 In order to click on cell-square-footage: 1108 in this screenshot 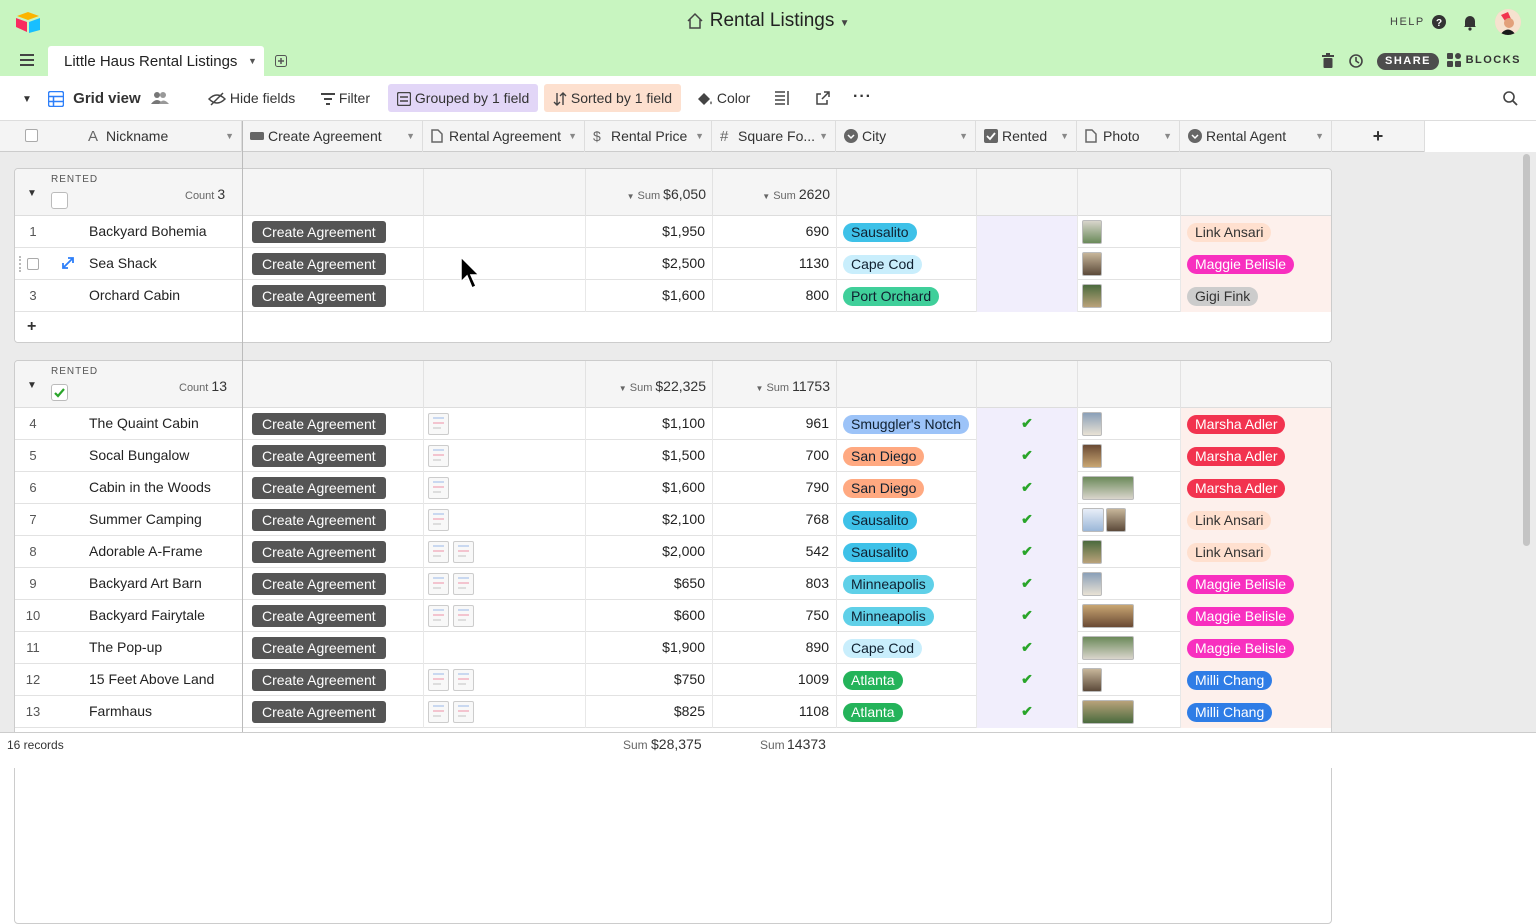, I will do `click(775, 712)`.